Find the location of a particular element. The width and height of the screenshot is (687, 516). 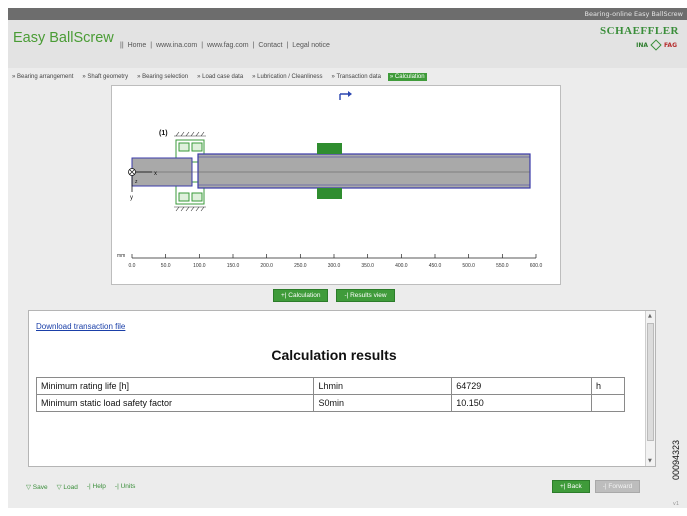

step-transaction-data: » Transaction data is located at coordinates (356, 77).